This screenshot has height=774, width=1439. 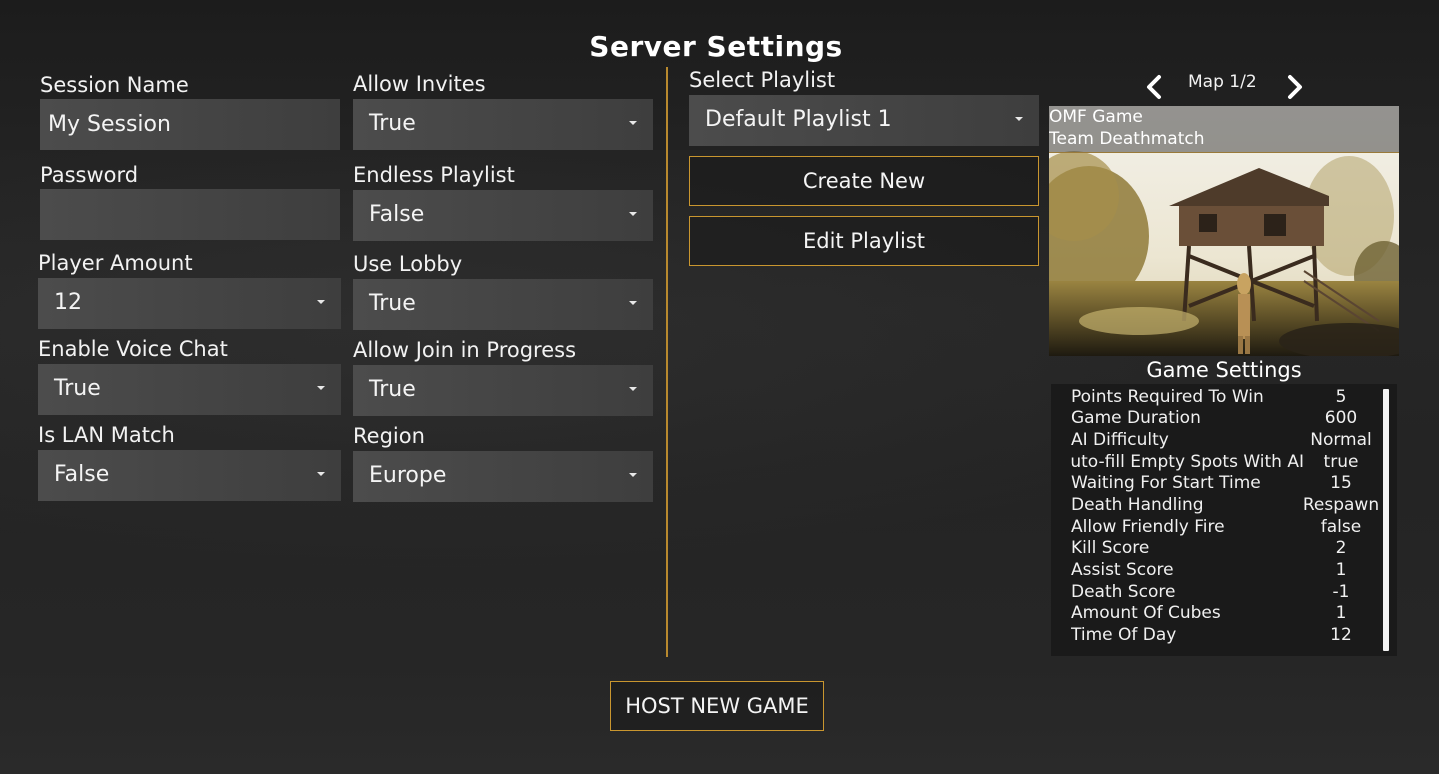 What do you see at coordinates (1127, 139) in the screenshot?
I see `map-game-mode: Team Deathmatch` at bounding box center [1127, 139].